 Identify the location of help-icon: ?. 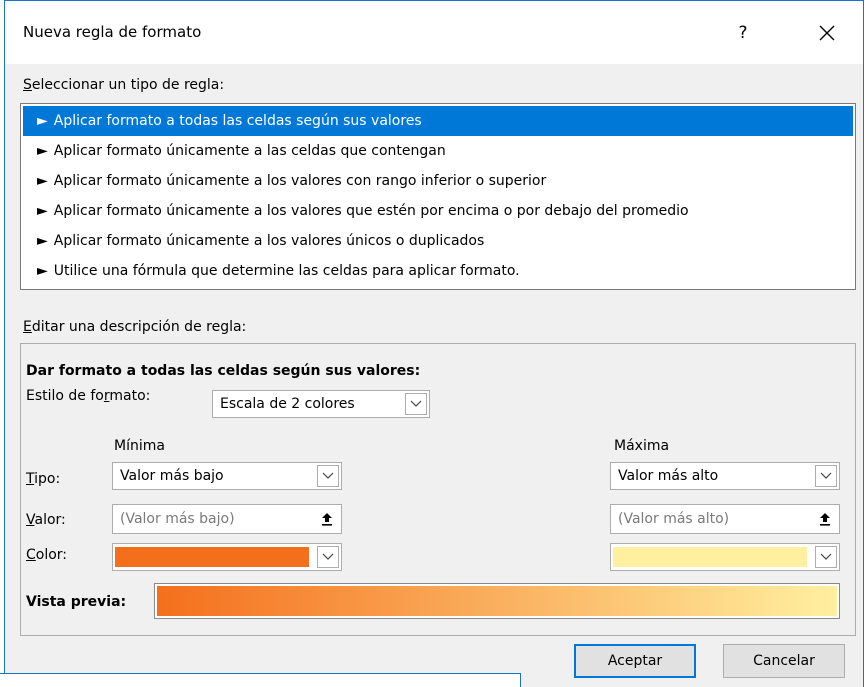
(743, 33).